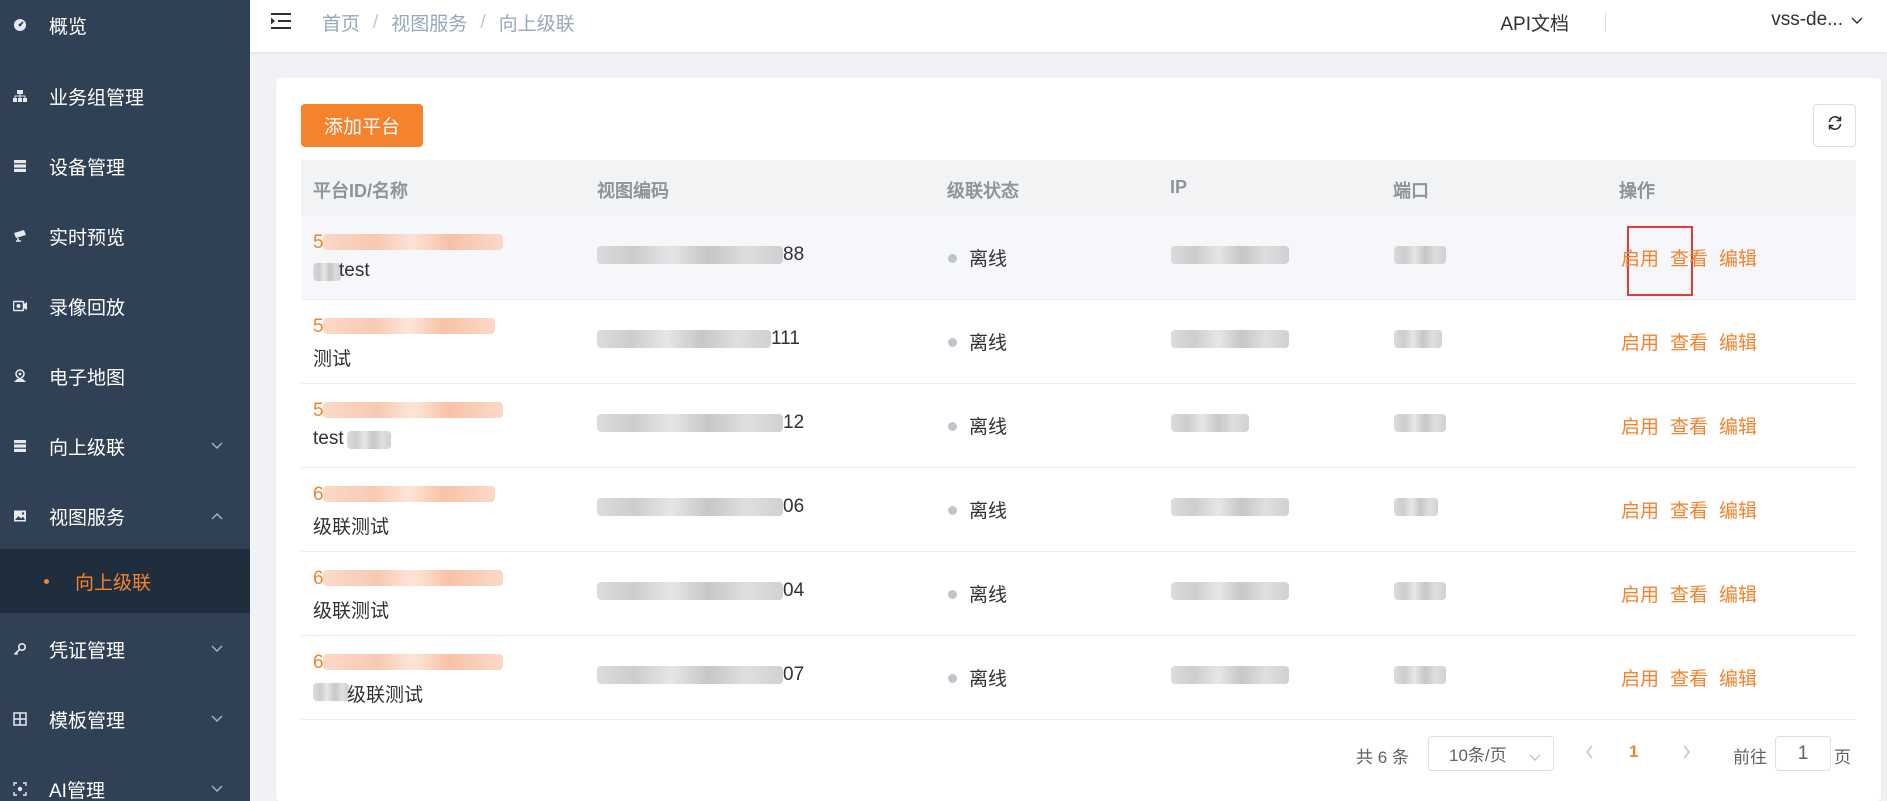 The image size is (1887, 801). What do you see at coordinates (20, 649) in the screenshot?
I see `key-icon` at bounding box center [20, 649].